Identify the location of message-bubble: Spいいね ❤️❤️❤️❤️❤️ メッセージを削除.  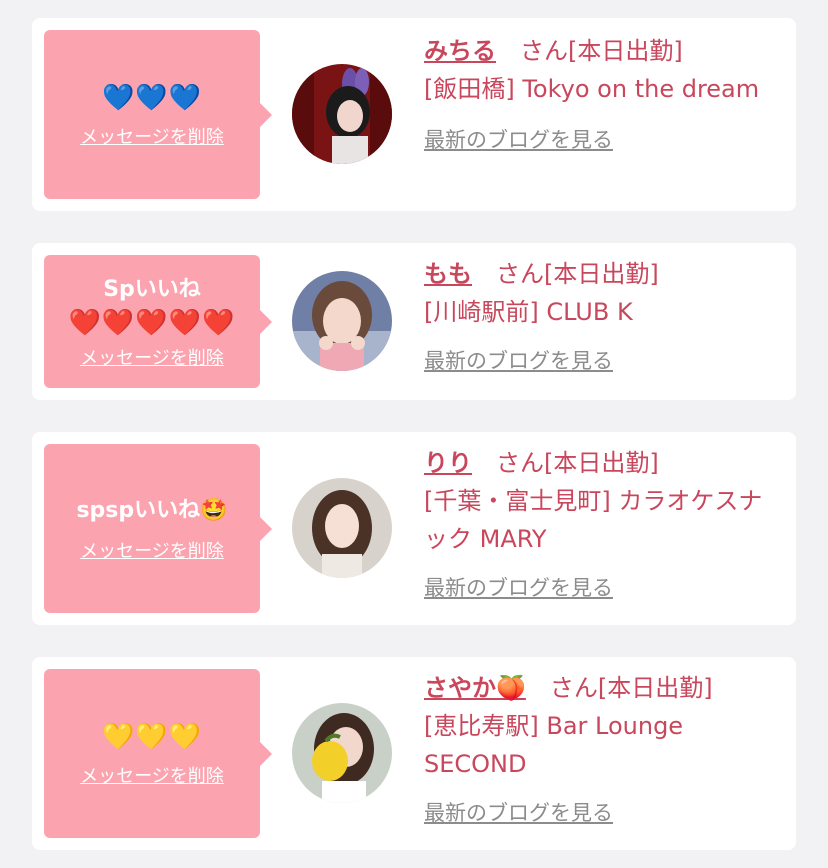
(158, 321).